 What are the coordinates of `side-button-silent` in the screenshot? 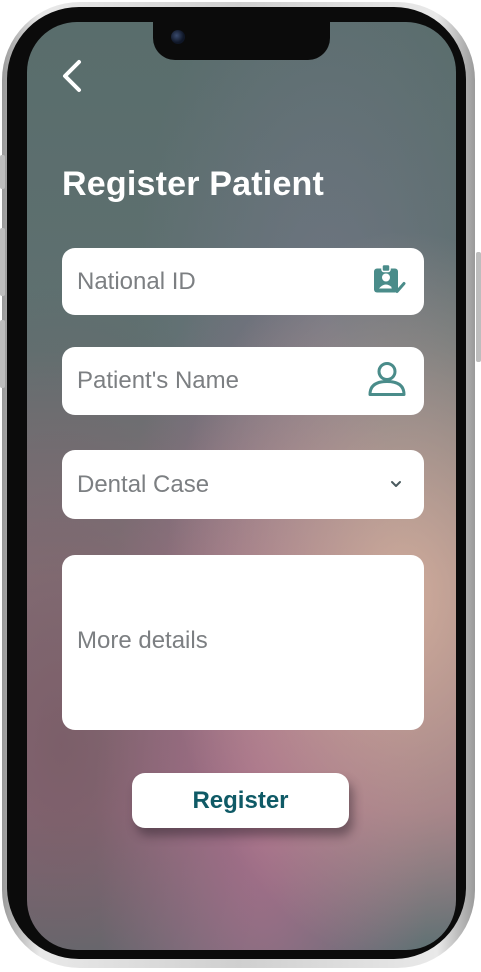 It's located at (2, 172).